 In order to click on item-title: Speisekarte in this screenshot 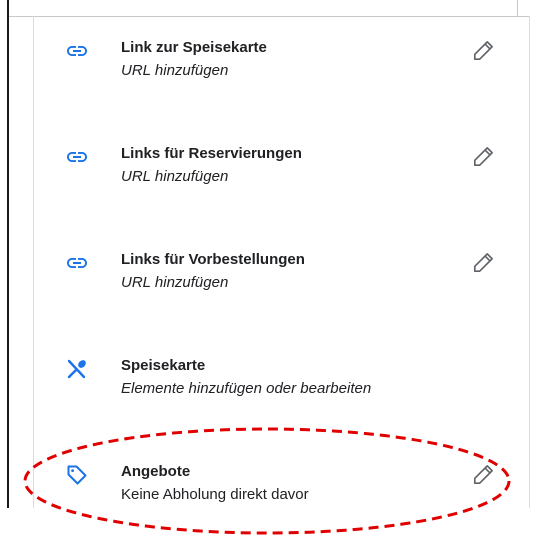, I will do `click(163, 365)`.